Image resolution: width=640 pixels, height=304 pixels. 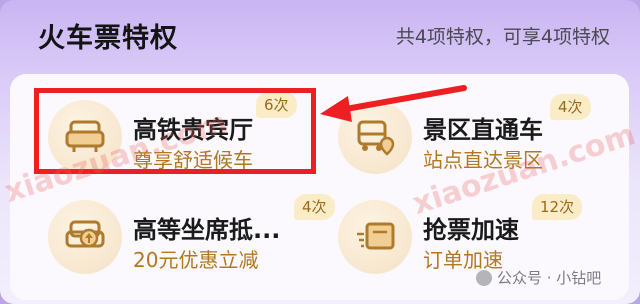 I want to click on pointer-arrow-icon, so click(x=393, y=103).